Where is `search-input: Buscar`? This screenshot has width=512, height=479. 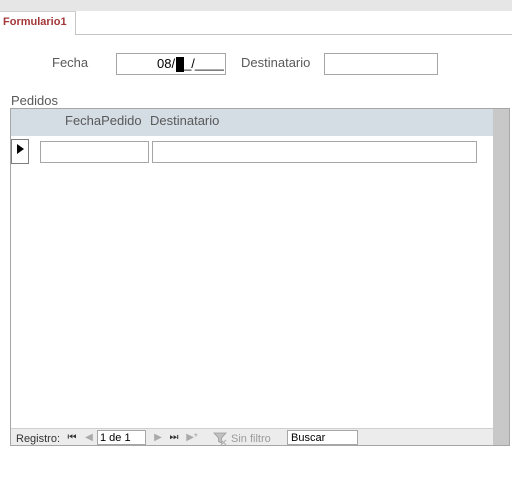 search-input: Buscar is located at coordinates (322, 437).